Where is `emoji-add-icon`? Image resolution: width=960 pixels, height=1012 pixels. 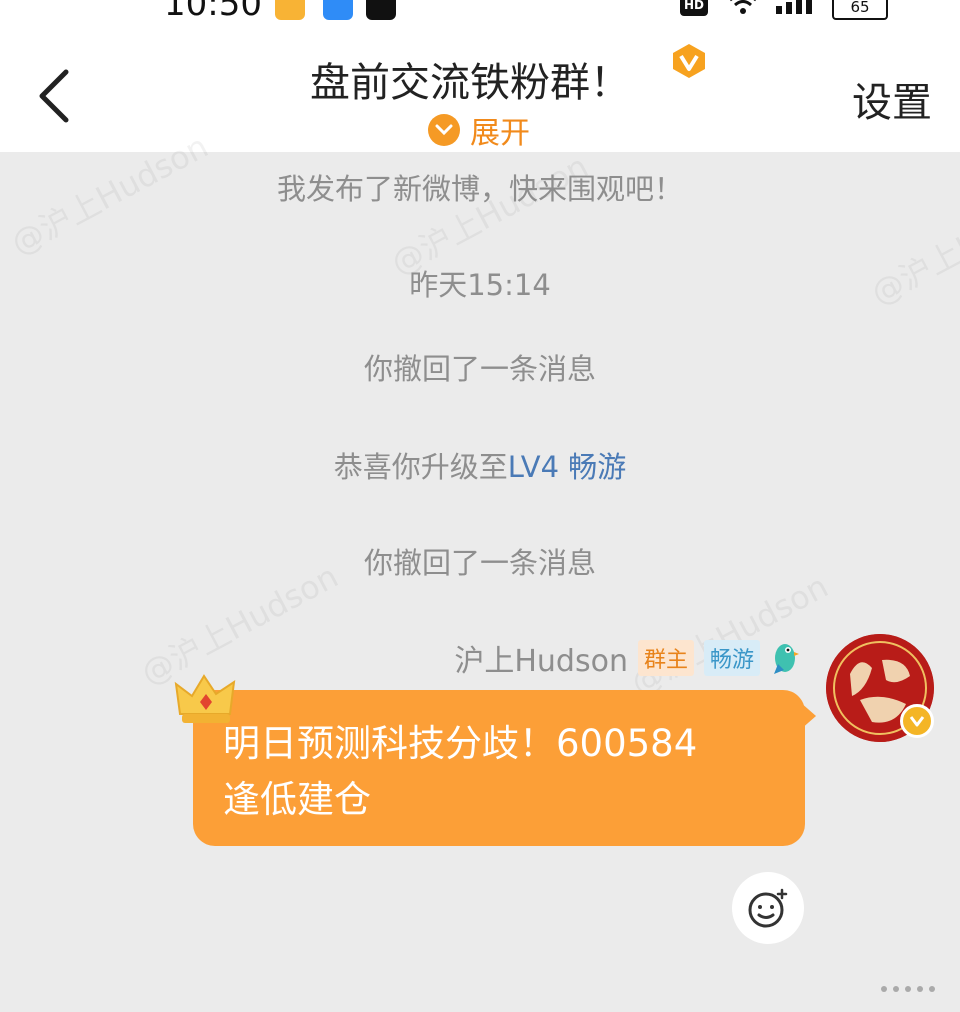
emoji-add-icon is located at coordinates (768, 908).